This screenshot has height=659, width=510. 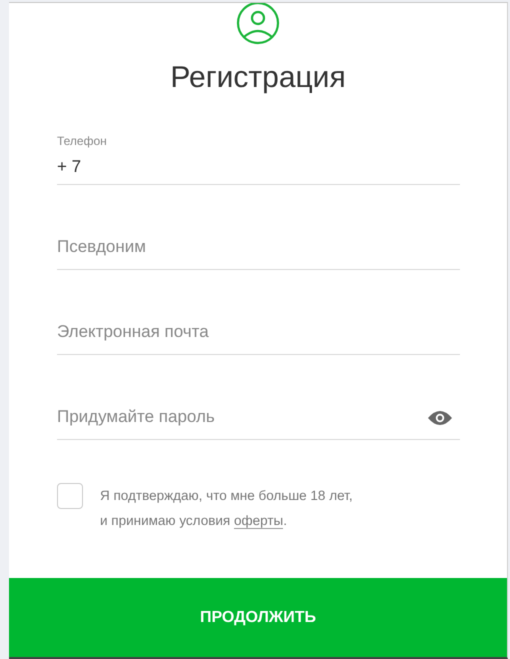 I want to click on user-icon, so click(x=258, y=24).